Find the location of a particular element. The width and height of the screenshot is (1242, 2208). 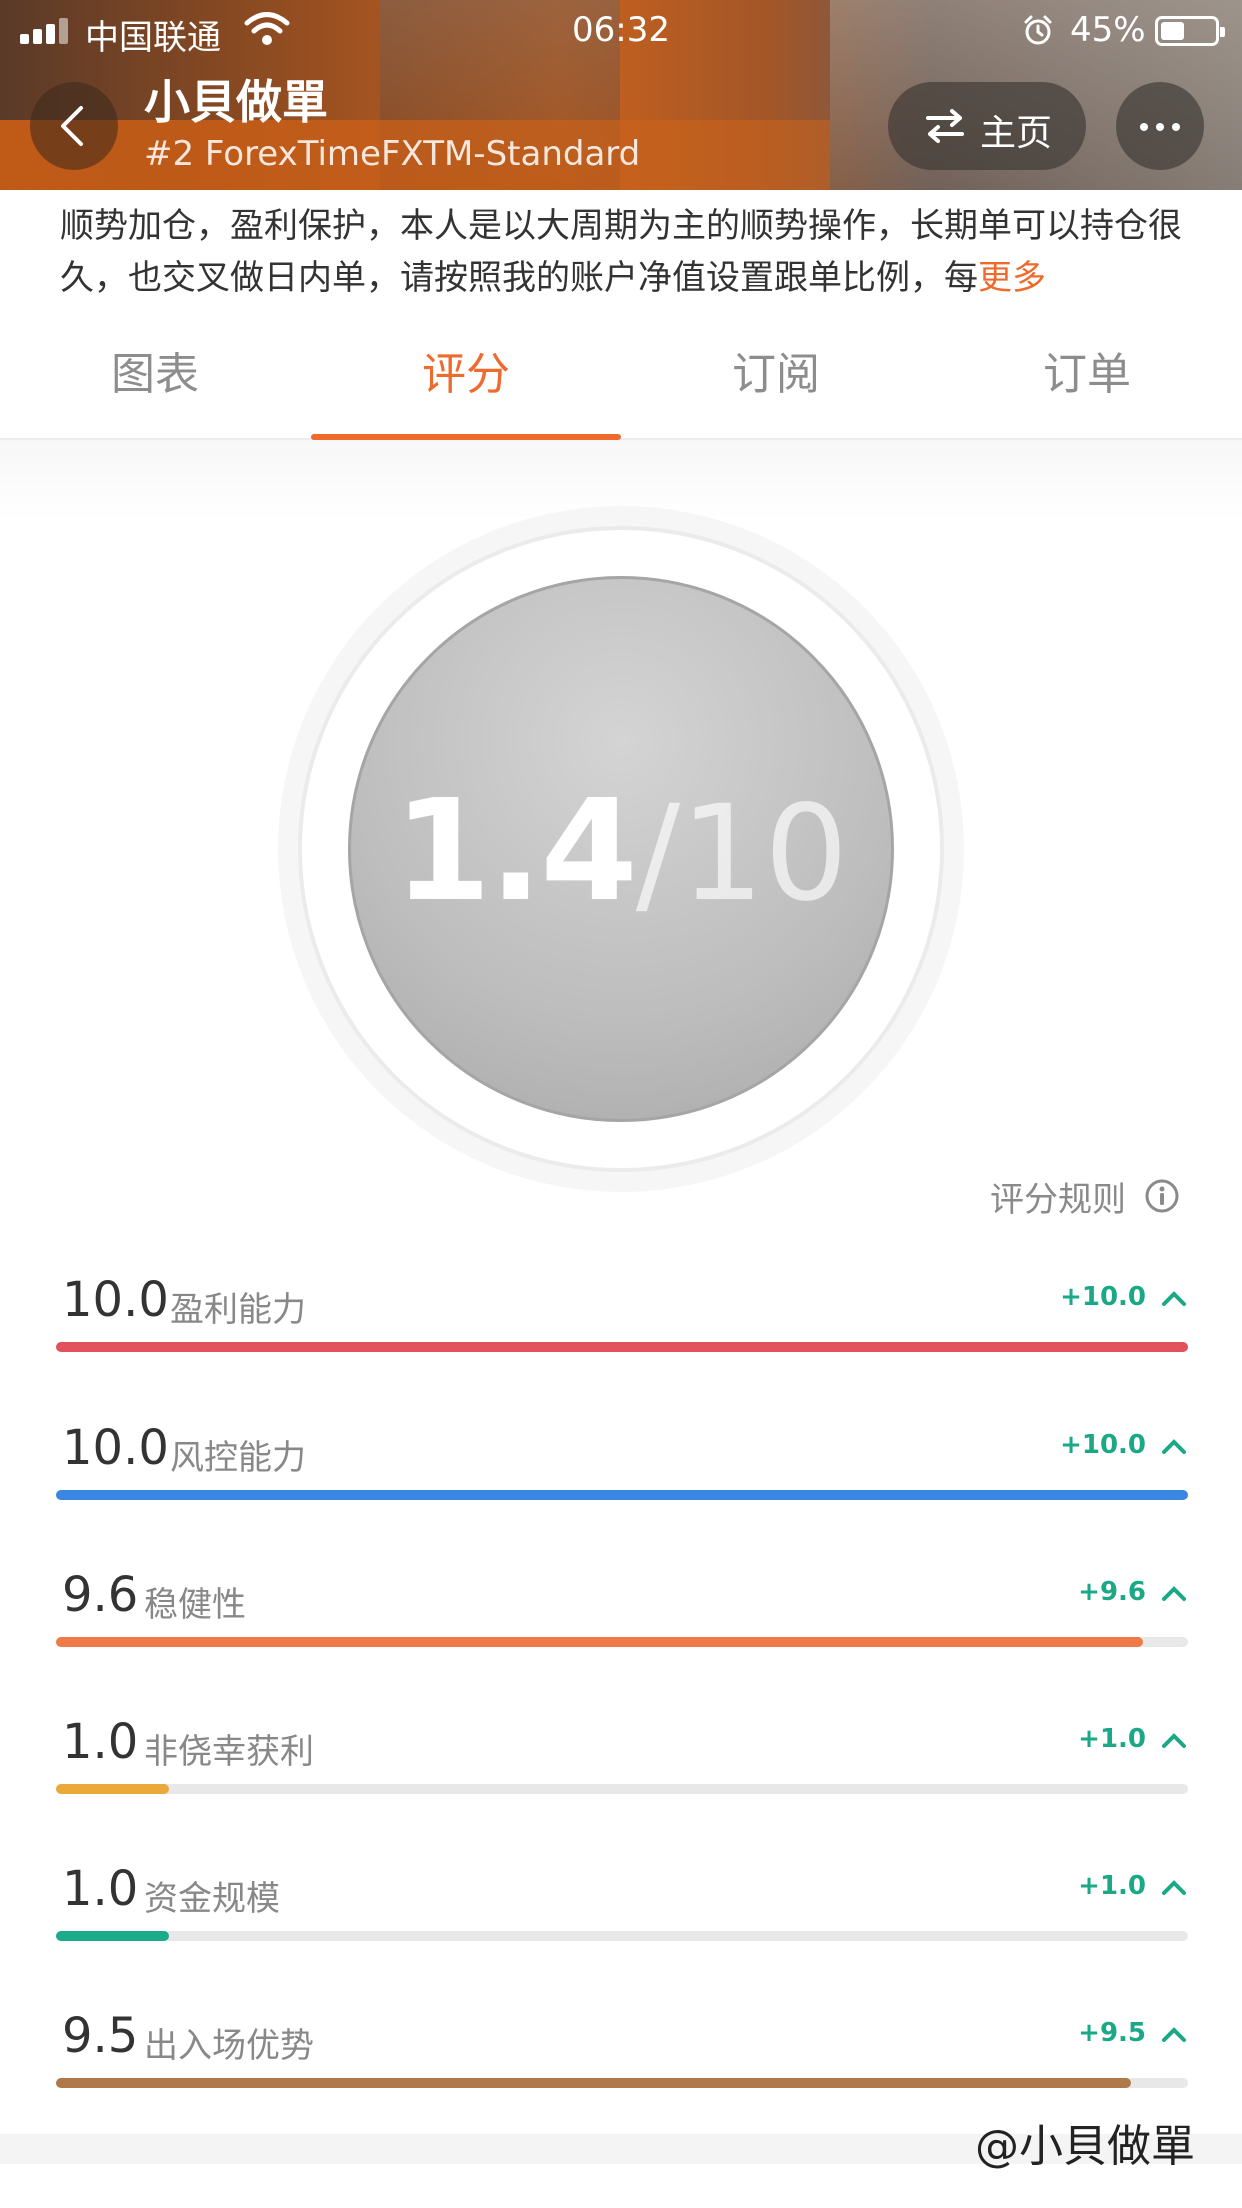

alarm-icon is located at coordinates (1038, 30).